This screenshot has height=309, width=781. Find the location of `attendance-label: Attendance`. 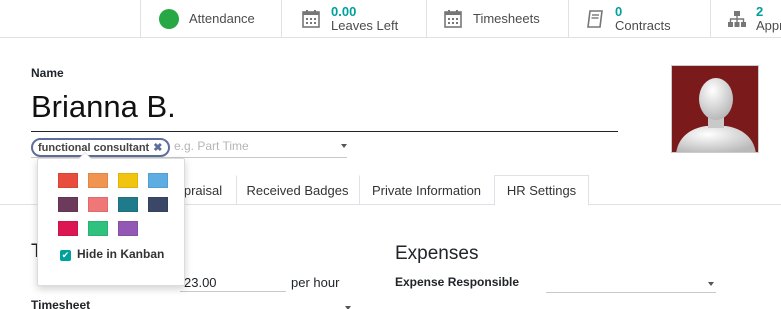

attendance-label: Attendance is located at coordinates (222, 18).